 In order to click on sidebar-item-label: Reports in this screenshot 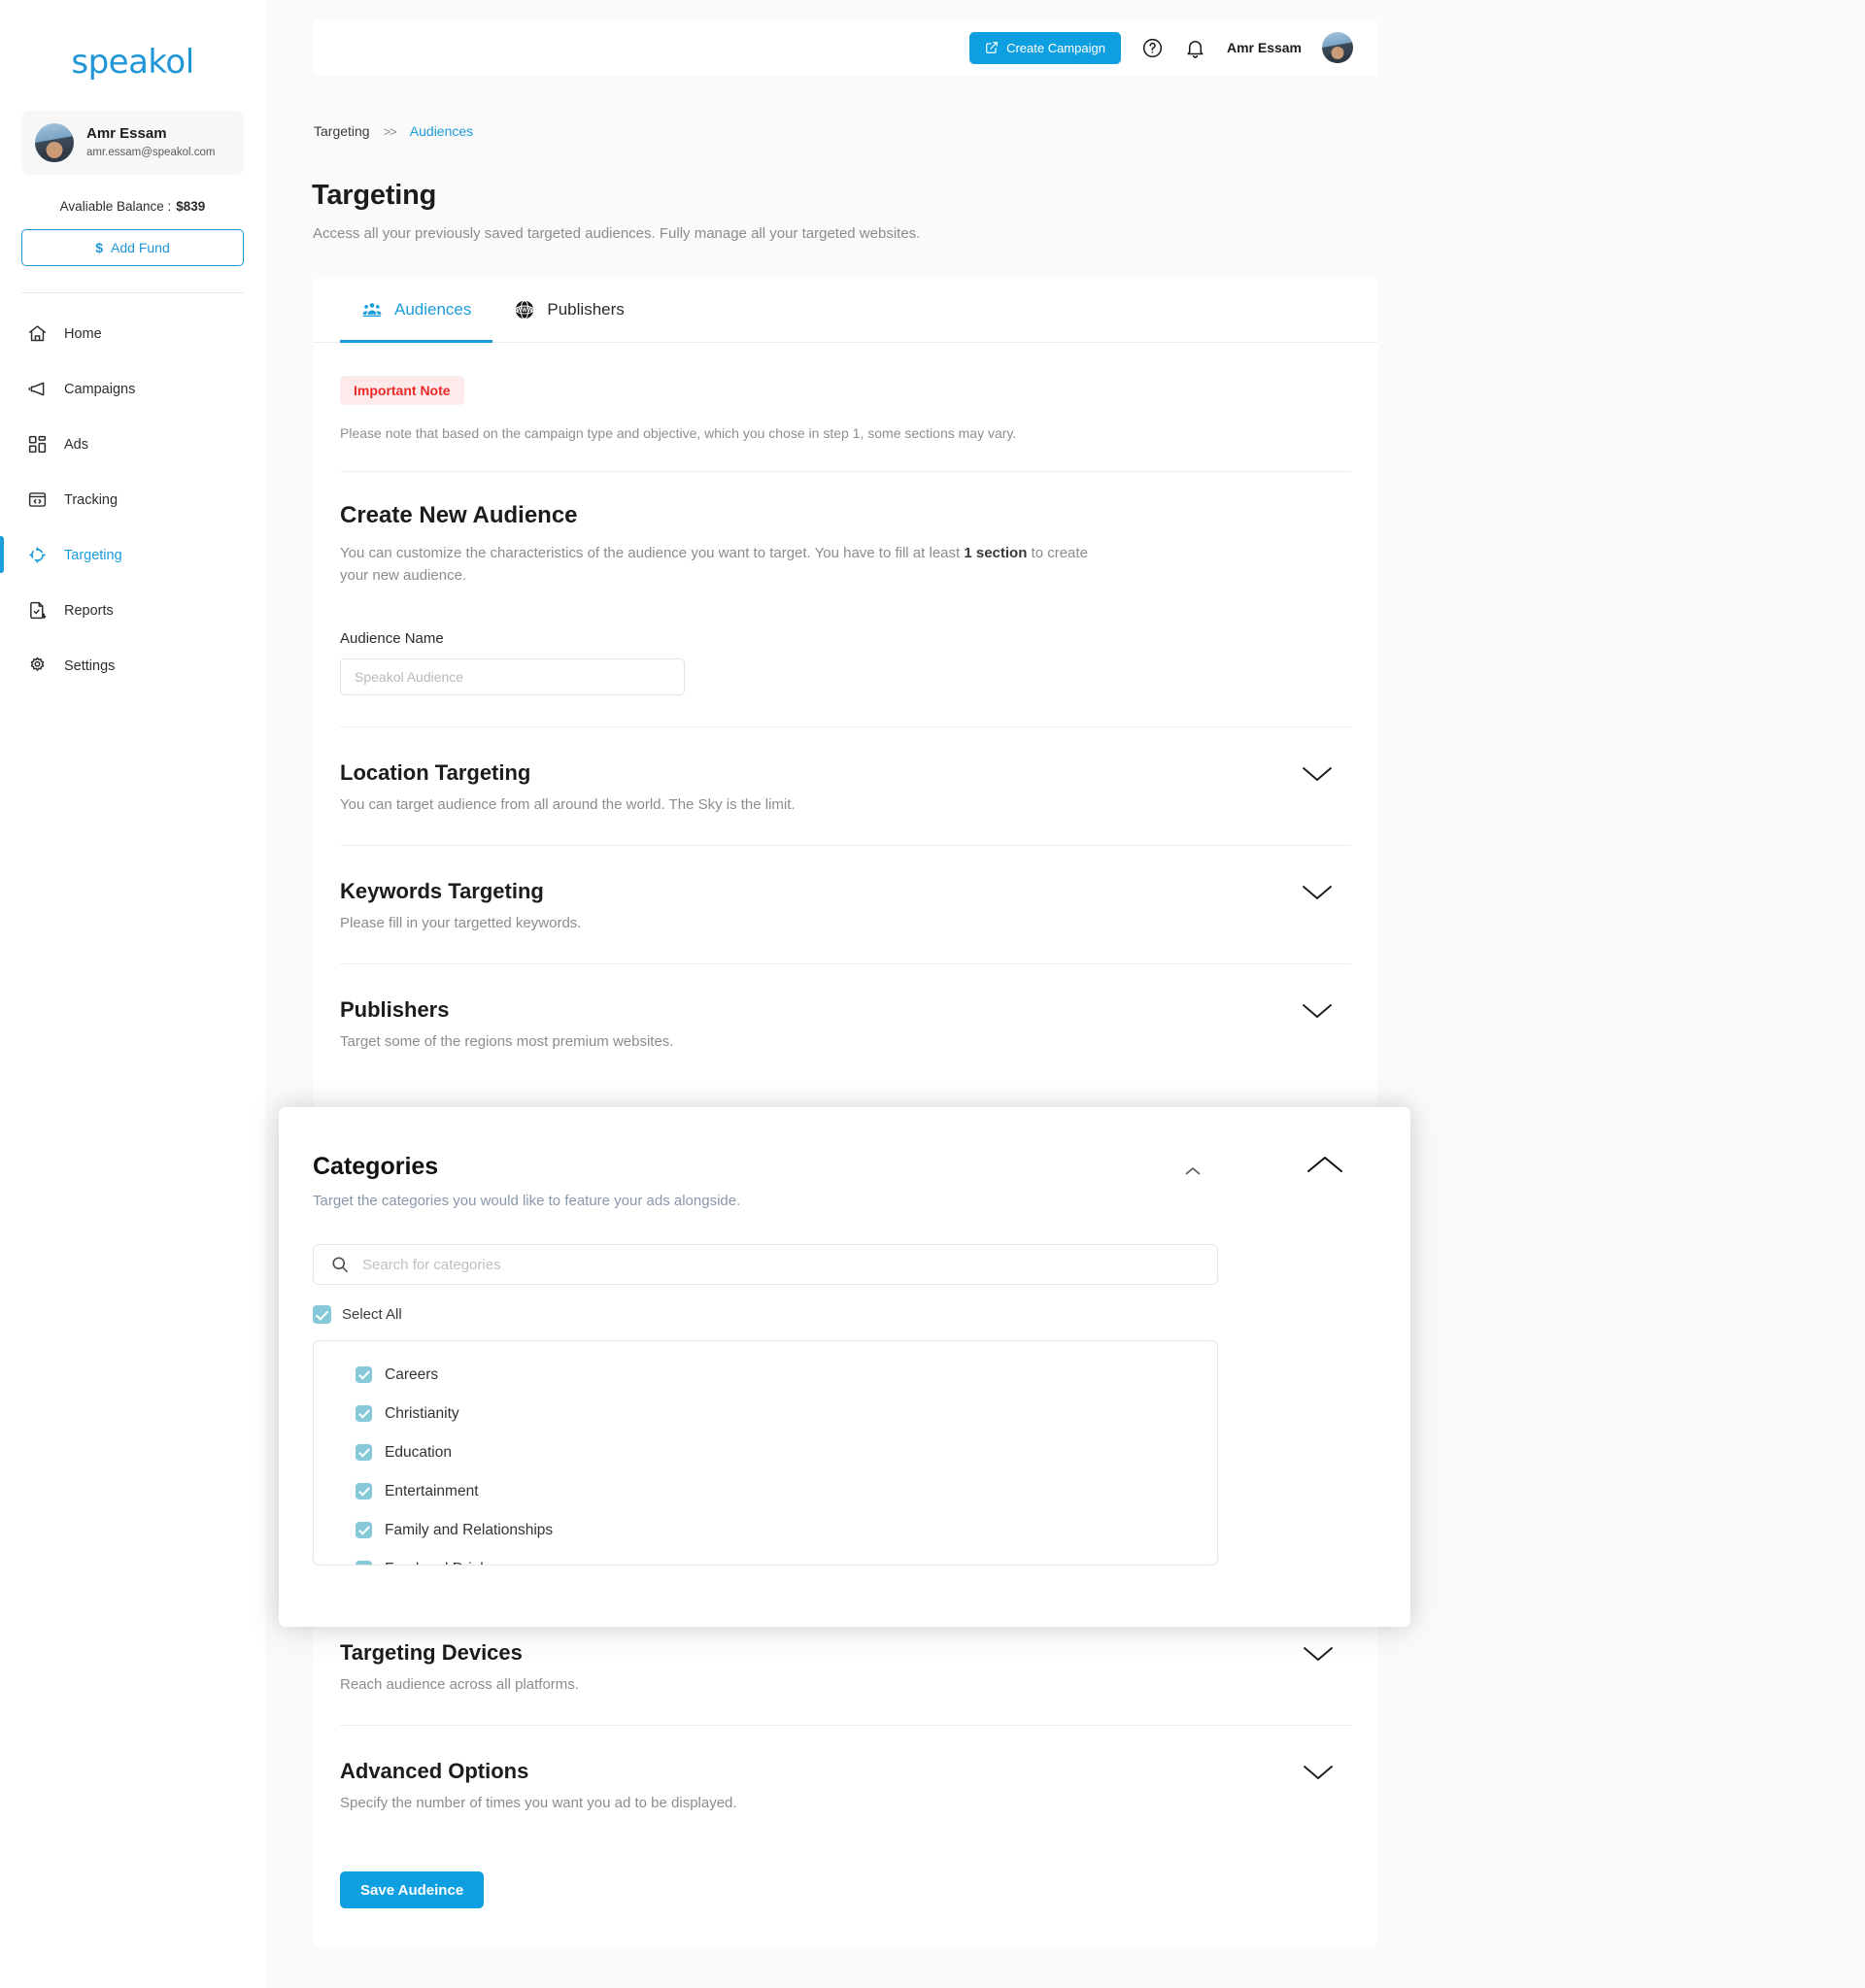, I will do `click(89, 610)`.